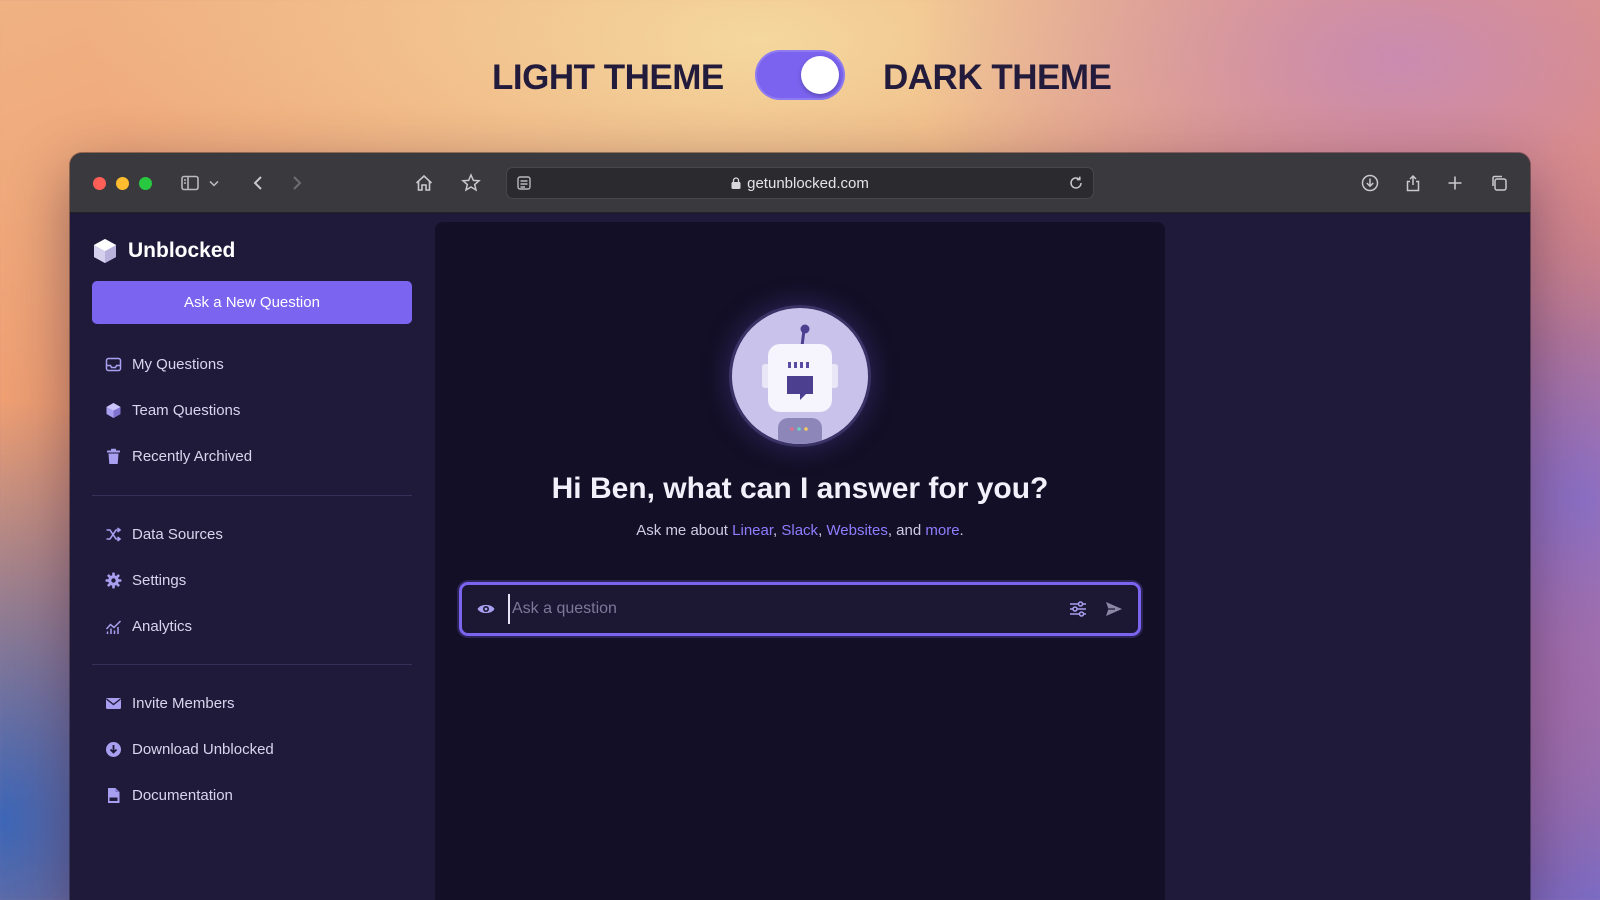 The width and height of the screenshot is (1600, 900). I want to click on shuffle-icon, so click(113, 534).